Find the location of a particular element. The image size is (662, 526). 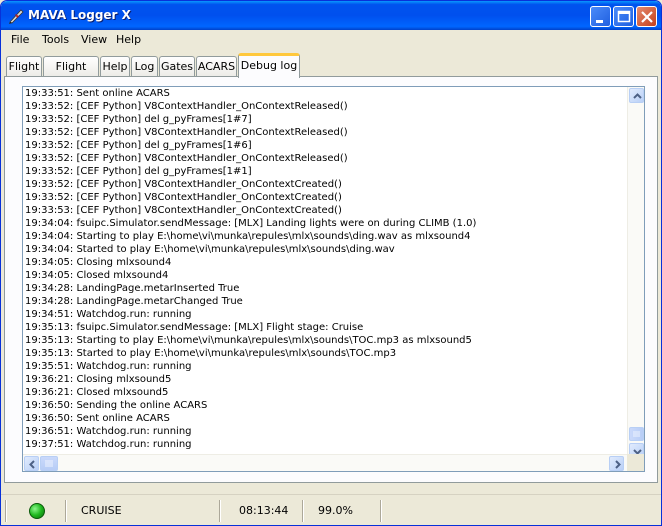

minimize-button is located at coordinates (600, 16).